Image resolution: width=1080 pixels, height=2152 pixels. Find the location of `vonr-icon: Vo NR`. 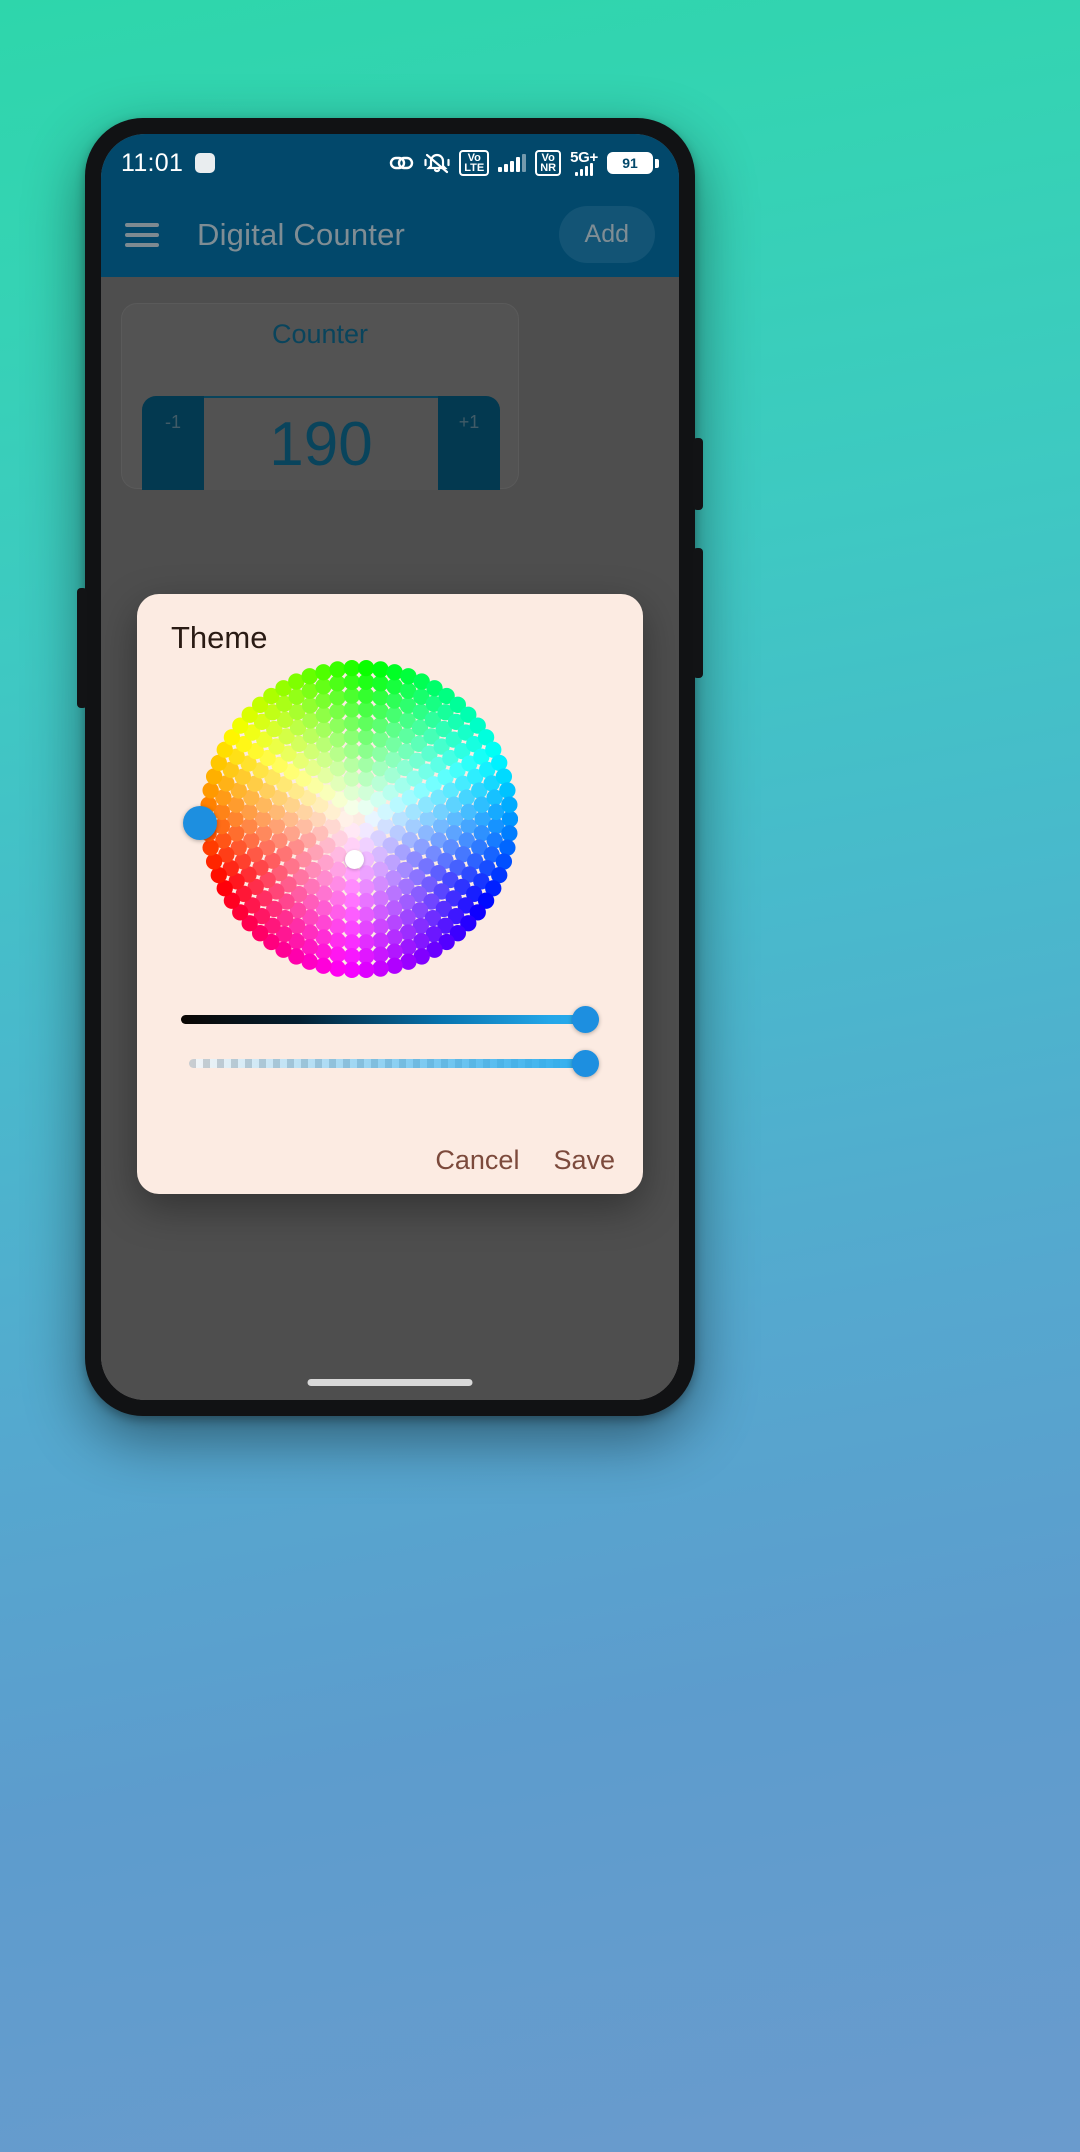

vonr-icon: Vo NR is located at coordinates (548, 163).